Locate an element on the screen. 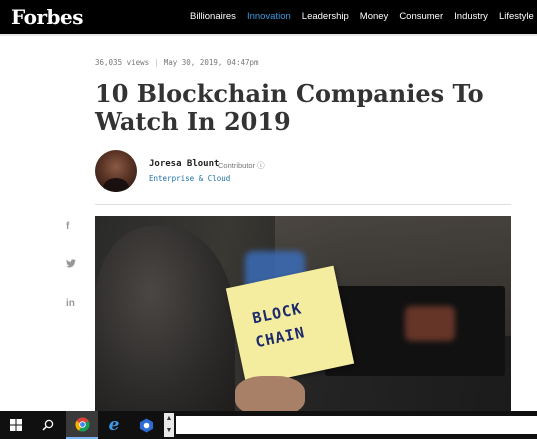 Image resolution: width=537 pixels, height=439 pixels. author-role: Contributor ⓘ is located at coordinates (241, 165).